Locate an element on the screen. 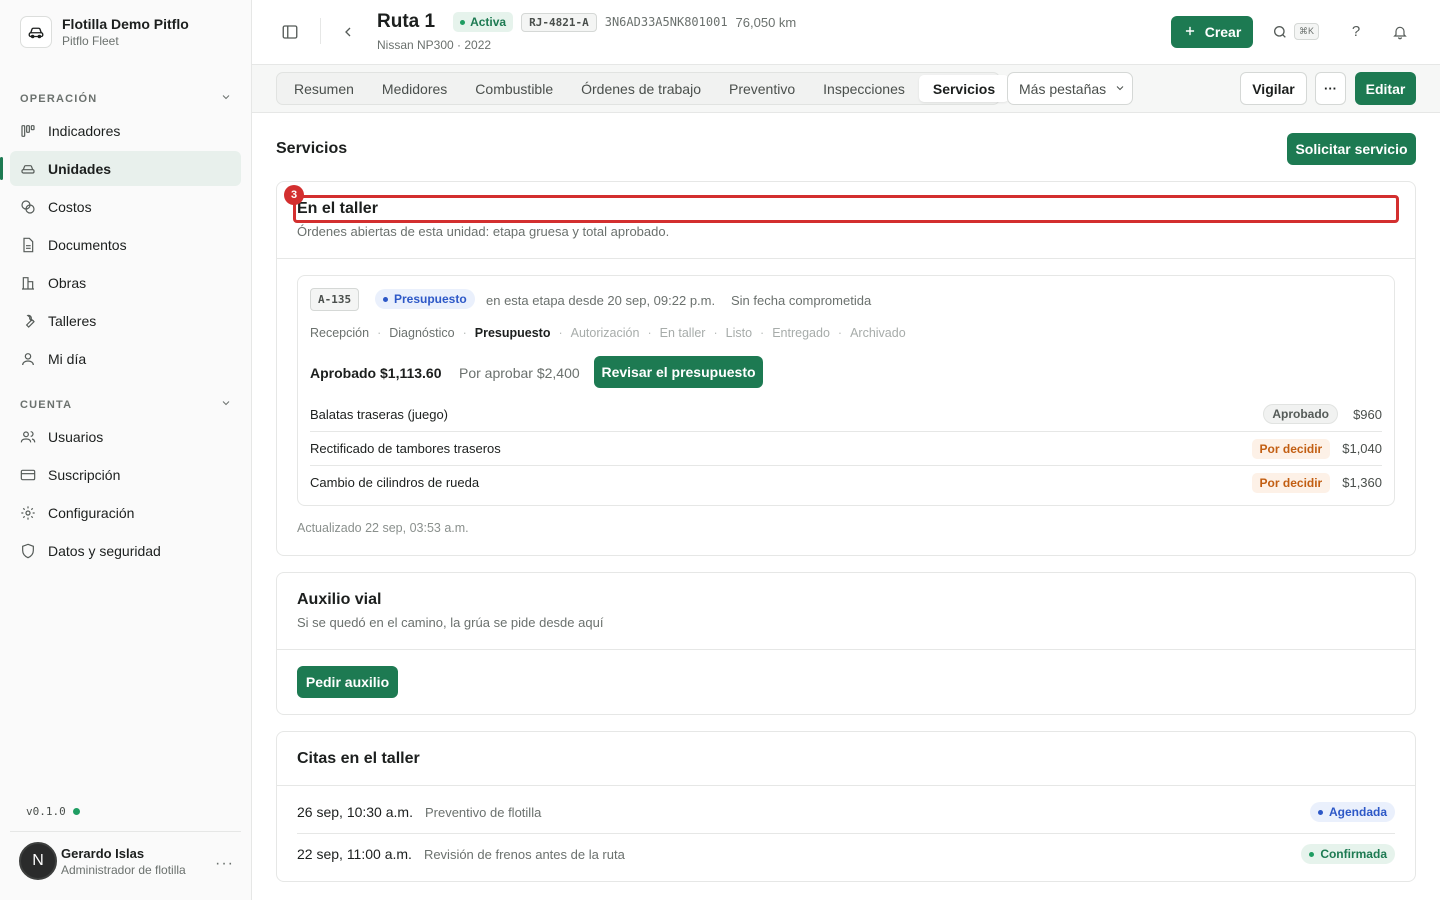  commit-date: Sin fecha comprometida is located at coordinates (801, 300).